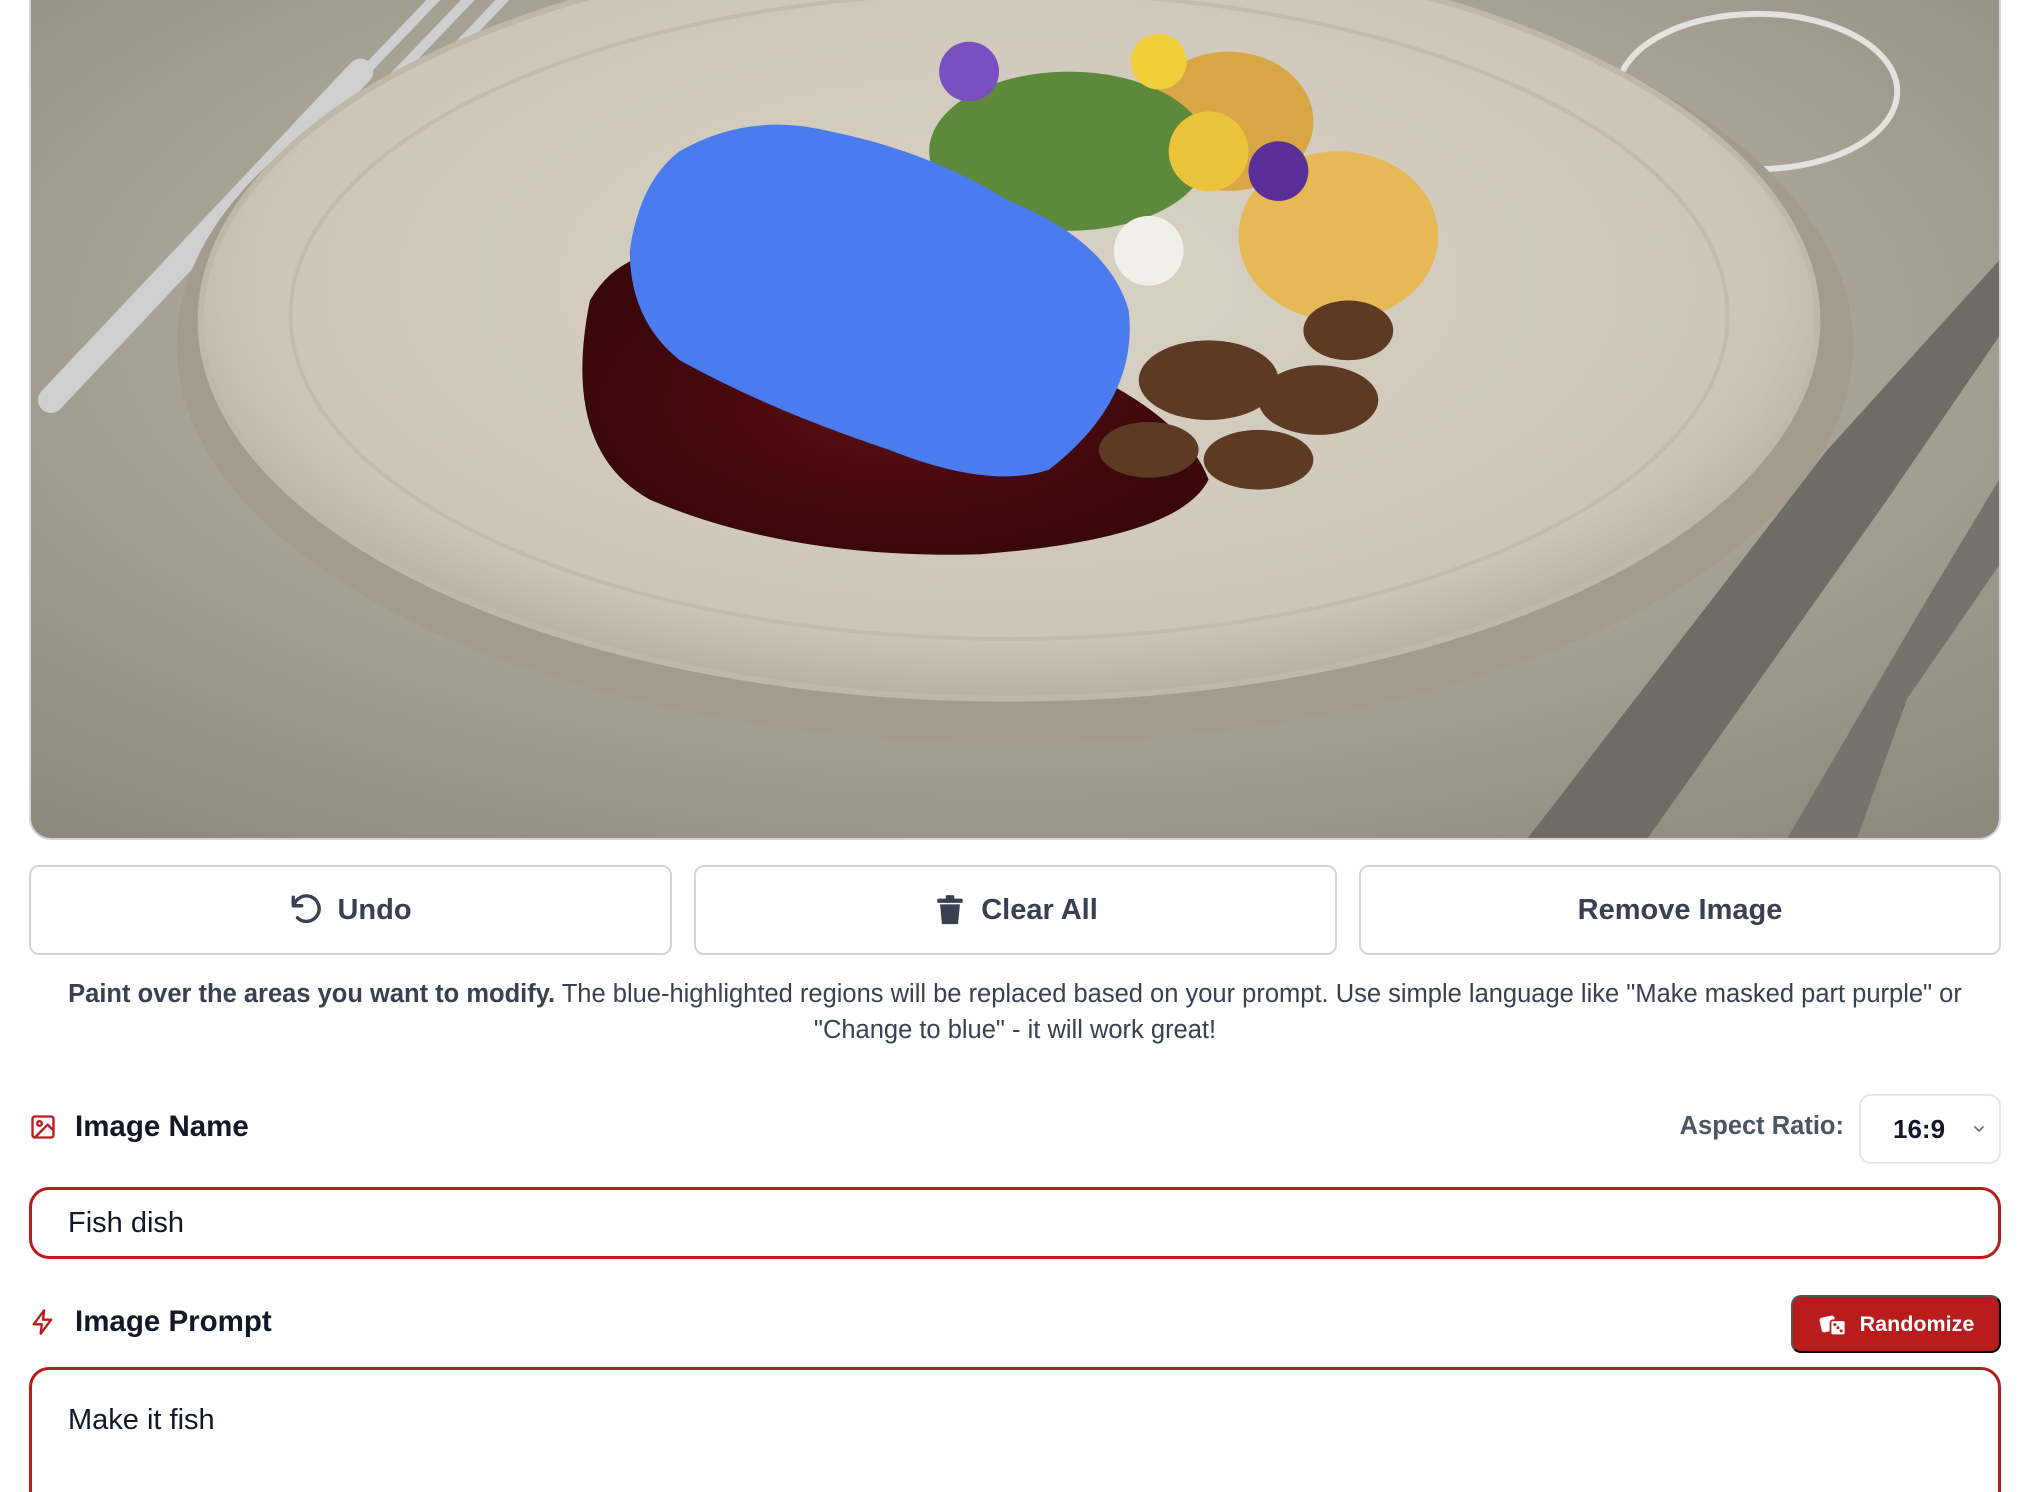  Describe the element at coordinates (141, 1420) in the screenshot. I see `image-prompt-value: Make it fish` at that location.